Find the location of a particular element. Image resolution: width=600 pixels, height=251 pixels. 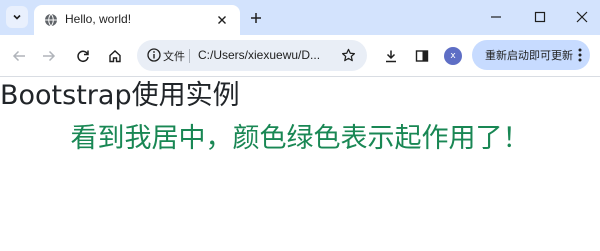

home-icon is located at coordinates (115, 56).